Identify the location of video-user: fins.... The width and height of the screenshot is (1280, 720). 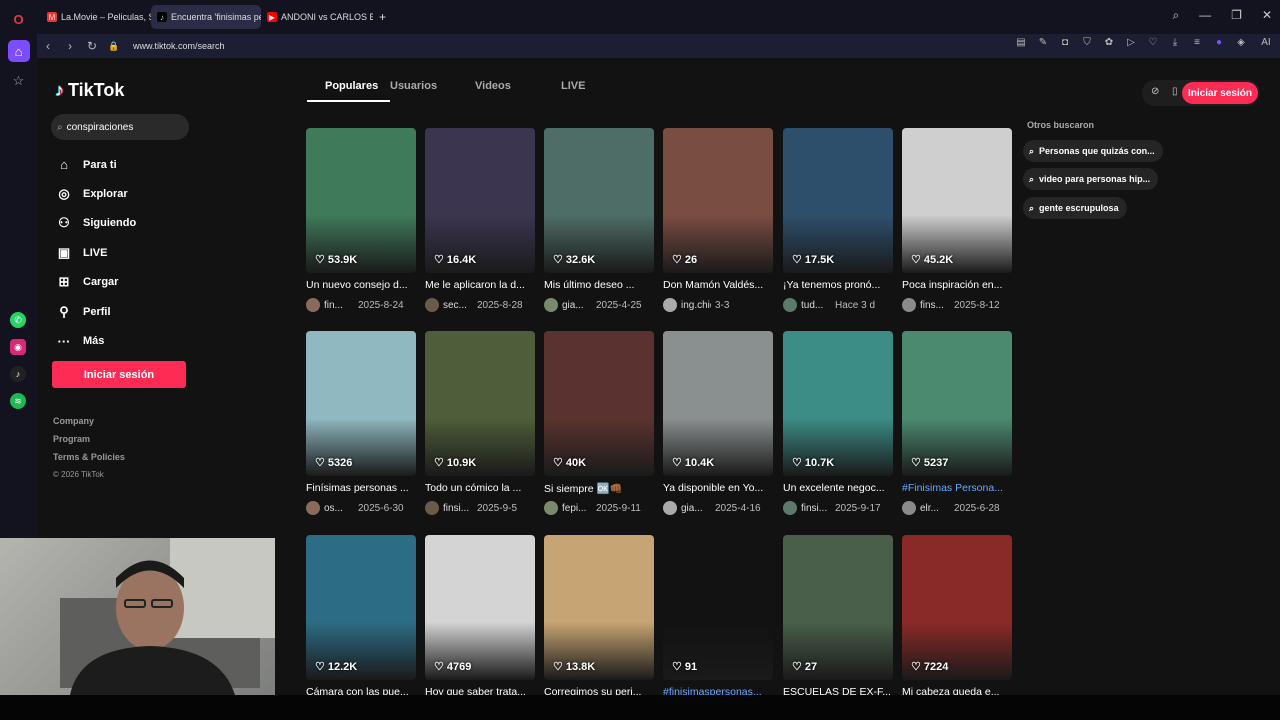
(935, 305).